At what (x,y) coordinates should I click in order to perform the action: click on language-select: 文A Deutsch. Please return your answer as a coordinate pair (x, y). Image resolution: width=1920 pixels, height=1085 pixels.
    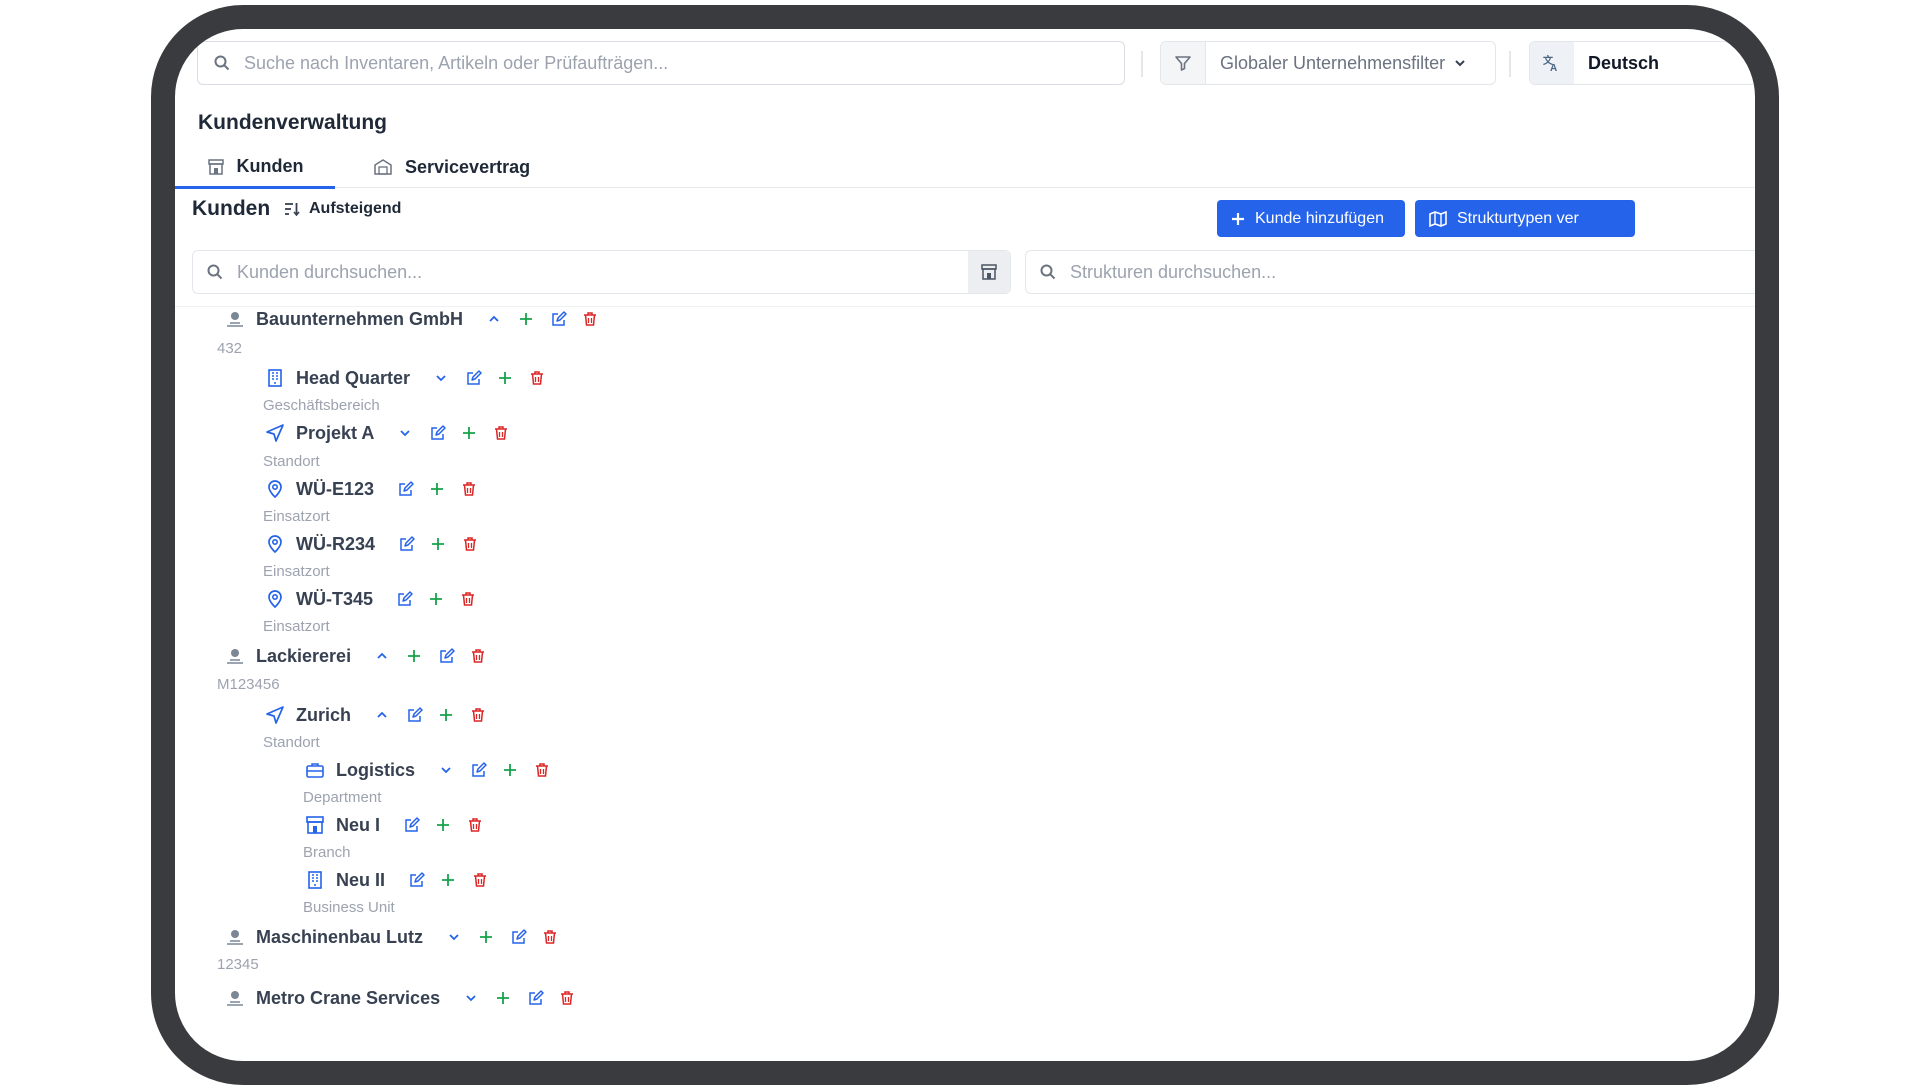
    Looking at the image, I should click on (1642, 63).